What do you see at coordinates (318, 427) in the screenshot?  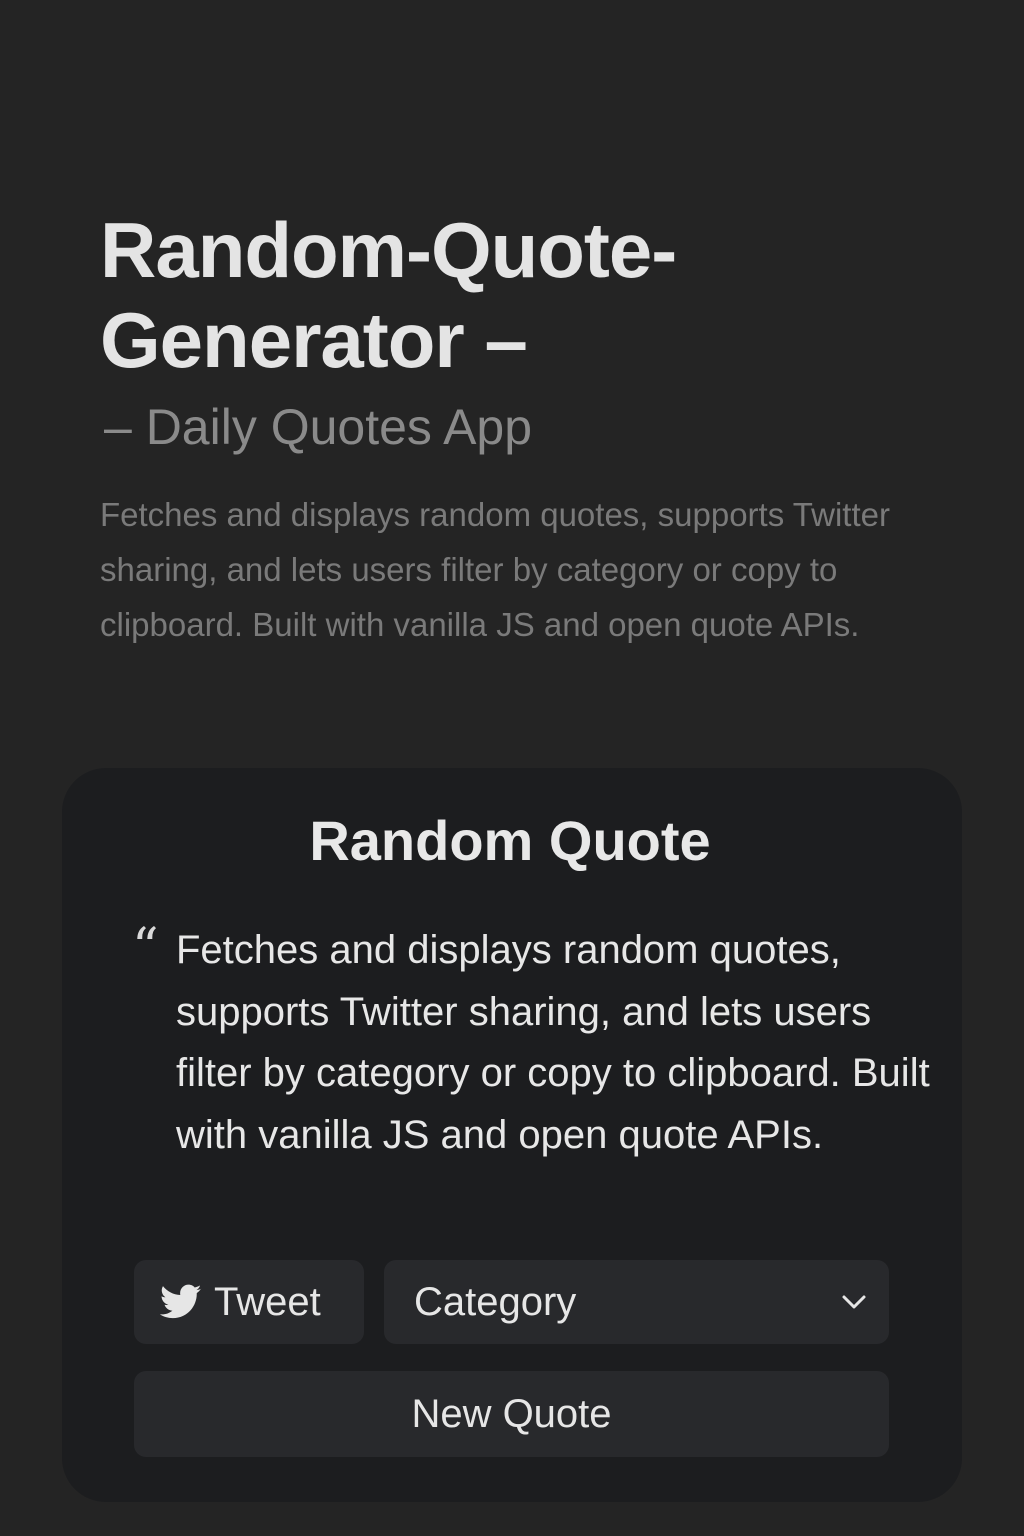 I see `page-subtitle: – Daily Quotes App` at bounding box center [318, 427].